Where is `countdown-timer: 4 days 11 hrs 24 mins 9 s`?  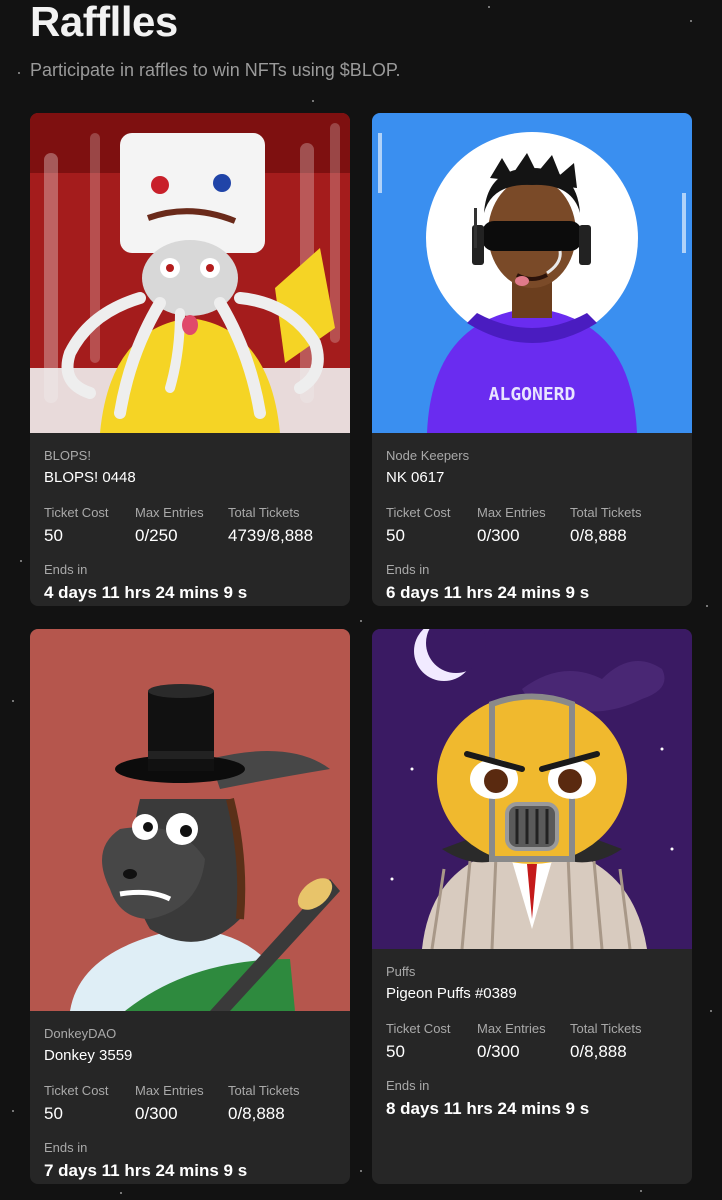
countdown-timer: 4 days 11 hrs 24 mins 9 s is located at coordinates (146, 592).